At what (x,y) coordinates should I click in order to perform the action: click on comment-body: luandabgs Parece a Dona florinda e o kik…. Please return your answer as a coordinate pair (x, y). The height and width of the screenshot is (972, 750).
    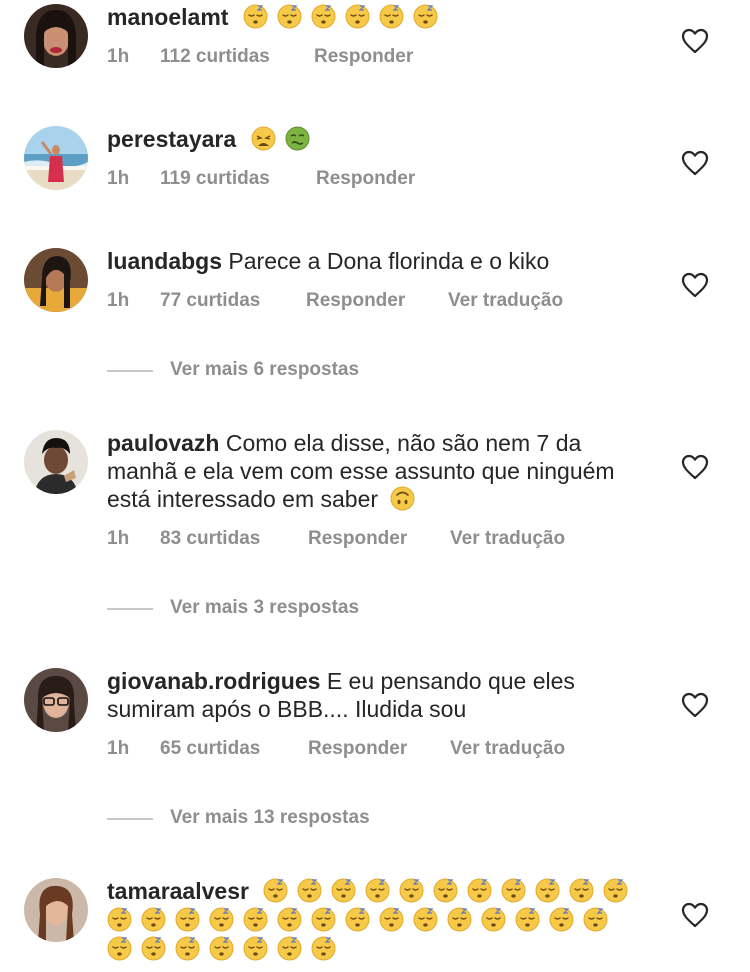
    Looking at the image, I should click on (377, 261).